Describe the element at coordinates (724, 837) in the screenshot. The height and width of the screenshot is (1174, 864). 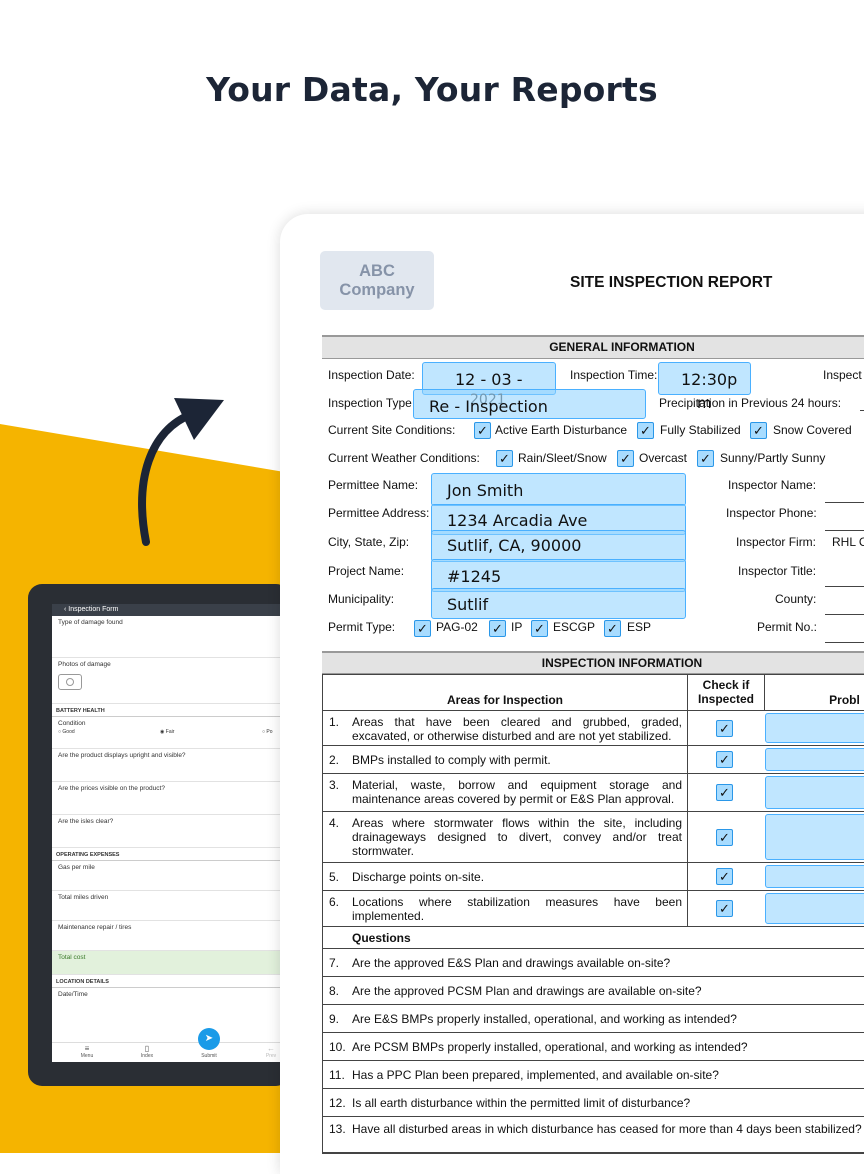
I see `checkbox-area-4: ✓` at that location.